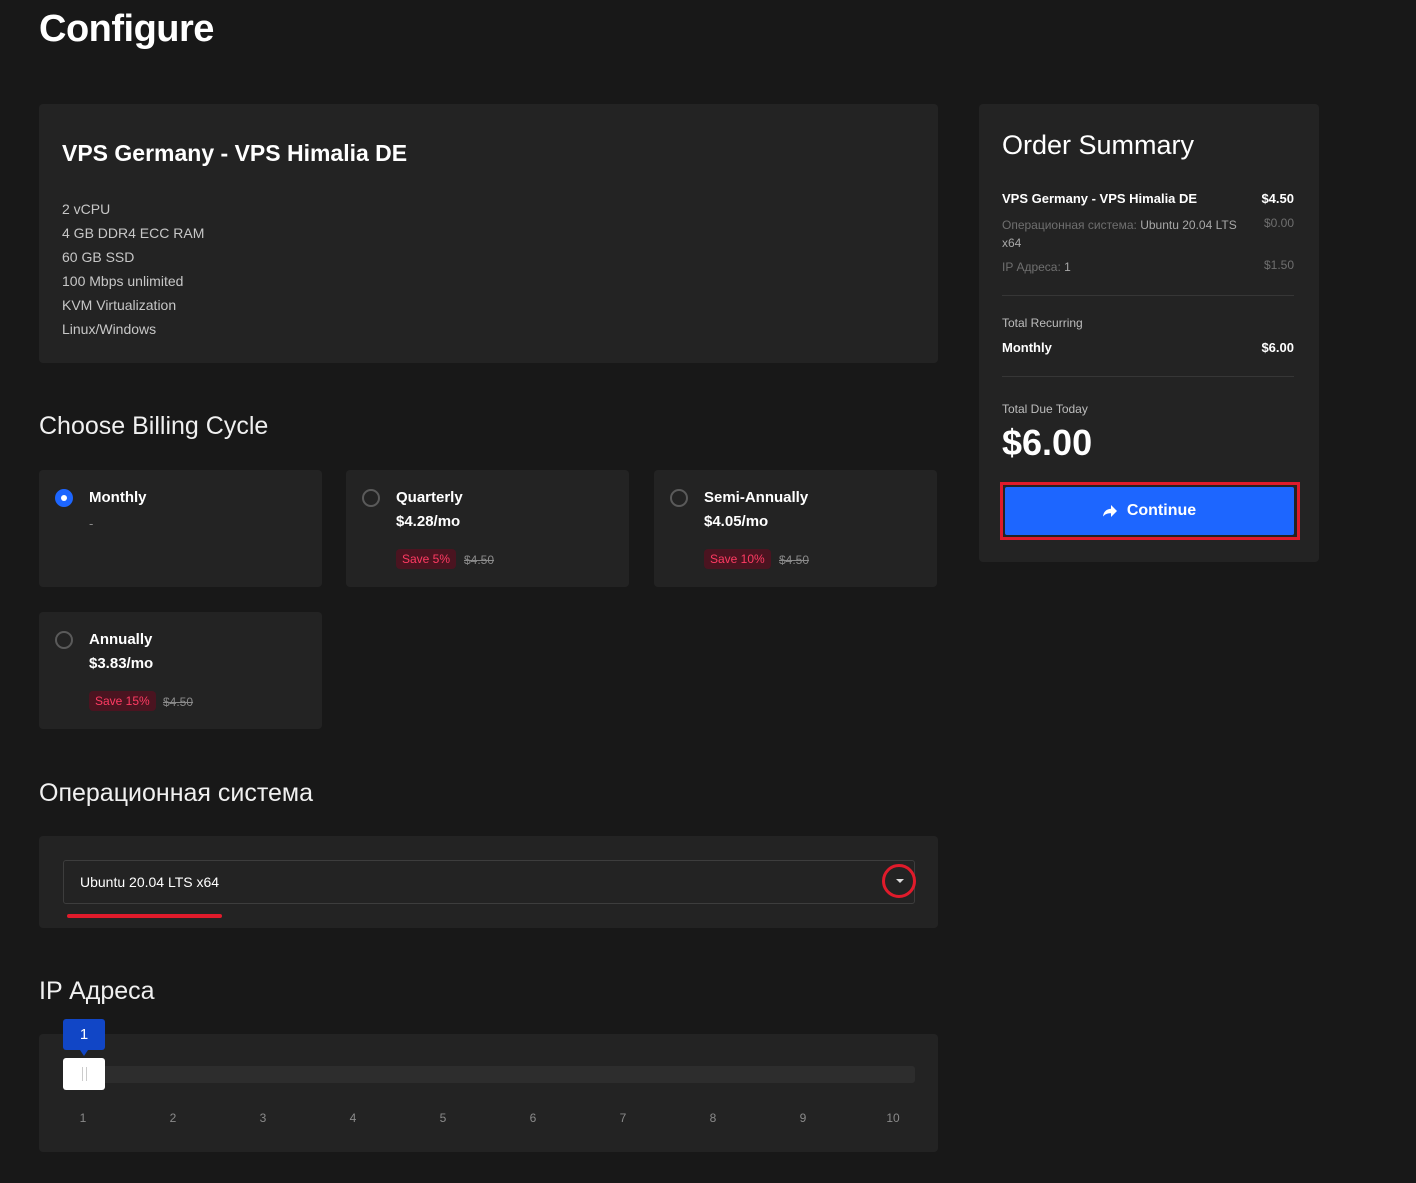 The height and width of the screenshot is (1183, 1416). What do you see at coordinates (122, 701) in the screenshot?
I see `save-badge: Save 15%` at bounding box center [122, 701].